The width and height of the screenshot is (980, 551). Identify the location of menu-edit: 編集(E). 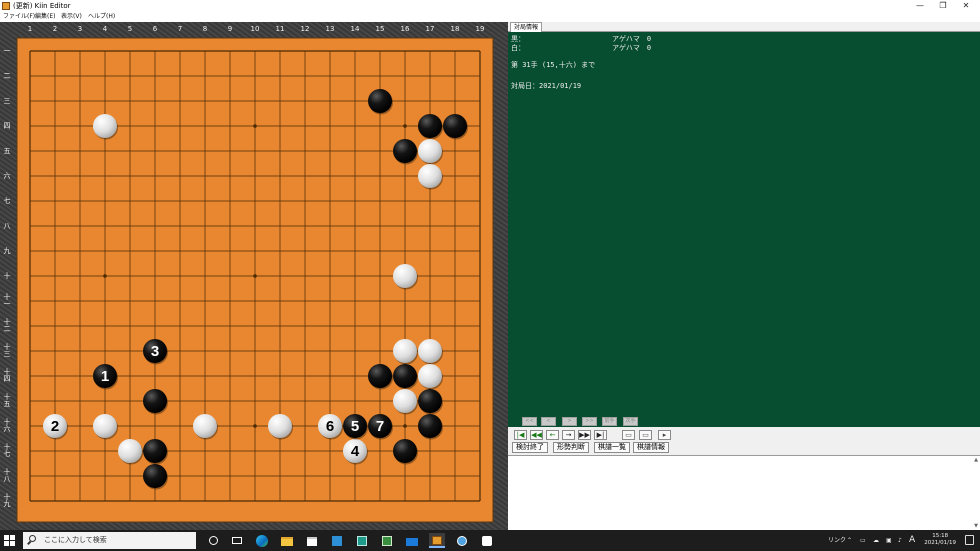
(45, 17).